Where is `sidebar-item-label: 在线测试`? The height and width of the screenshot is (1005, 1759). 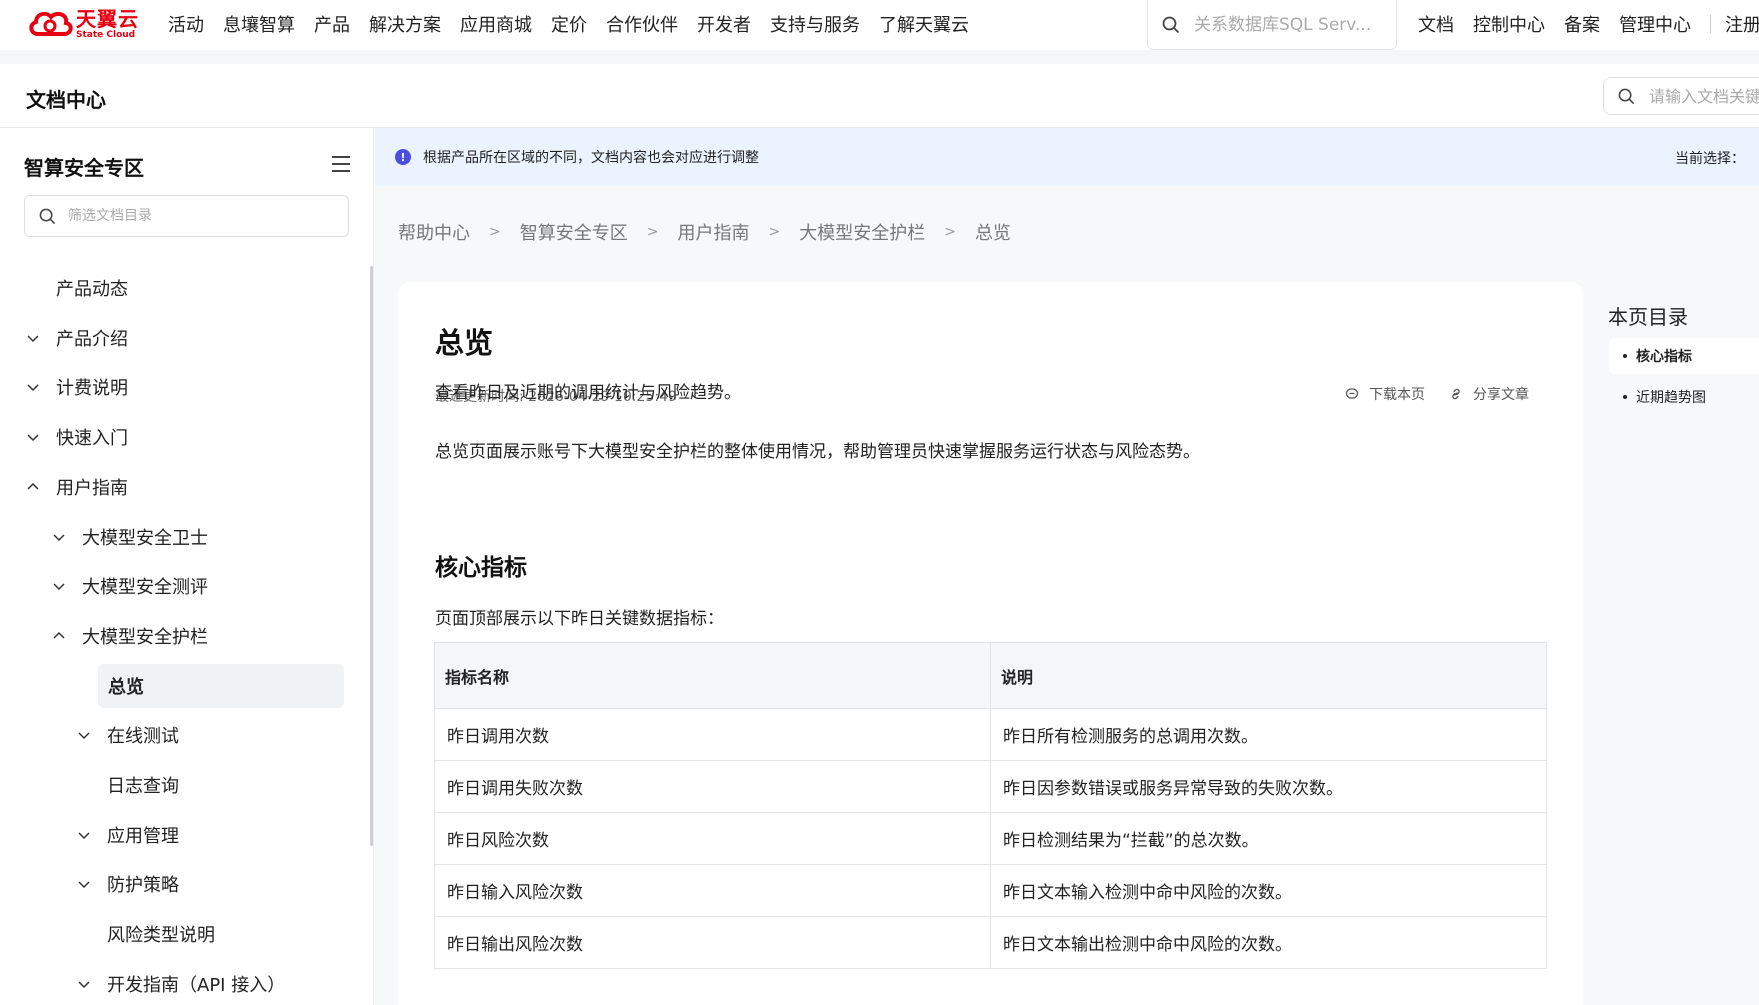
sidebar-item-label: 在线测试 is located at coordinates (143, 737).